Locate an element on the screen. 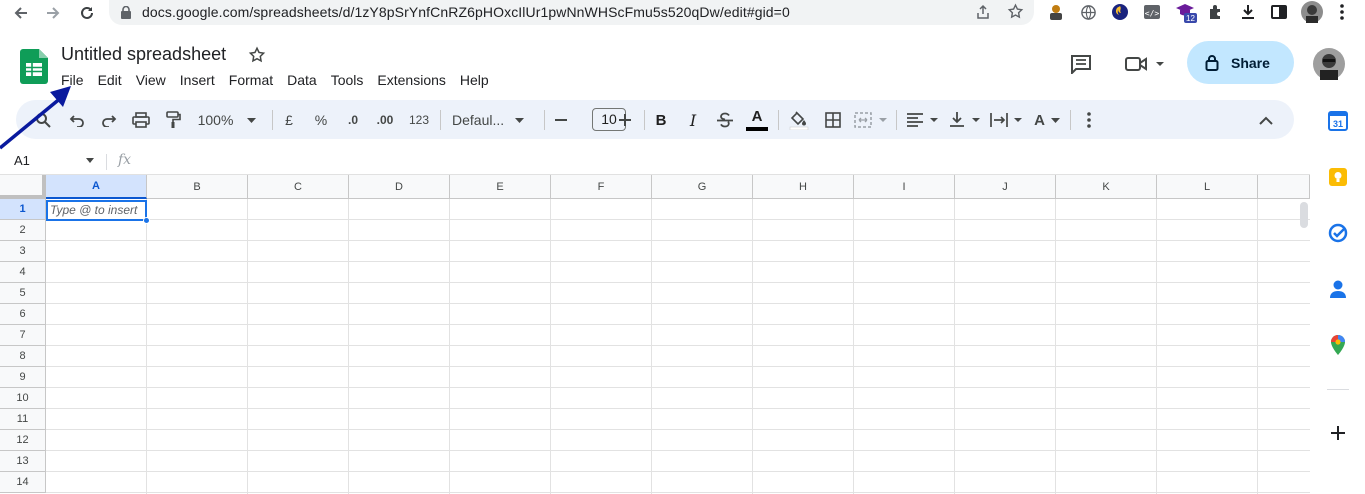 This screenshot has width=1365, height=494. vertical-scrollbar is located at coordinates (1304, 215).